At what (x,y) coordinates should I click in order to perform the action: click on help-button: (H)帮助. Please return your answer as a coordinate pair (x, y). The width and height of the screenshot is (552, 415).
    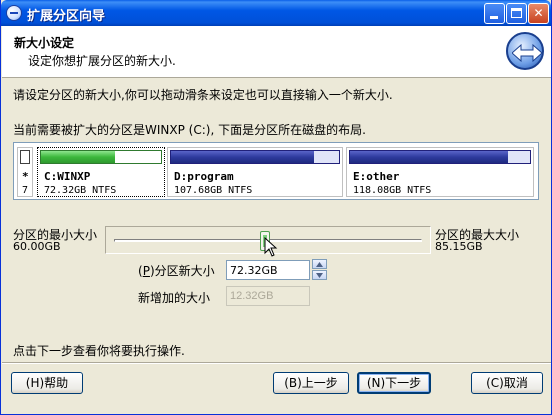
    Looking at the image, I should click on (47, 383).